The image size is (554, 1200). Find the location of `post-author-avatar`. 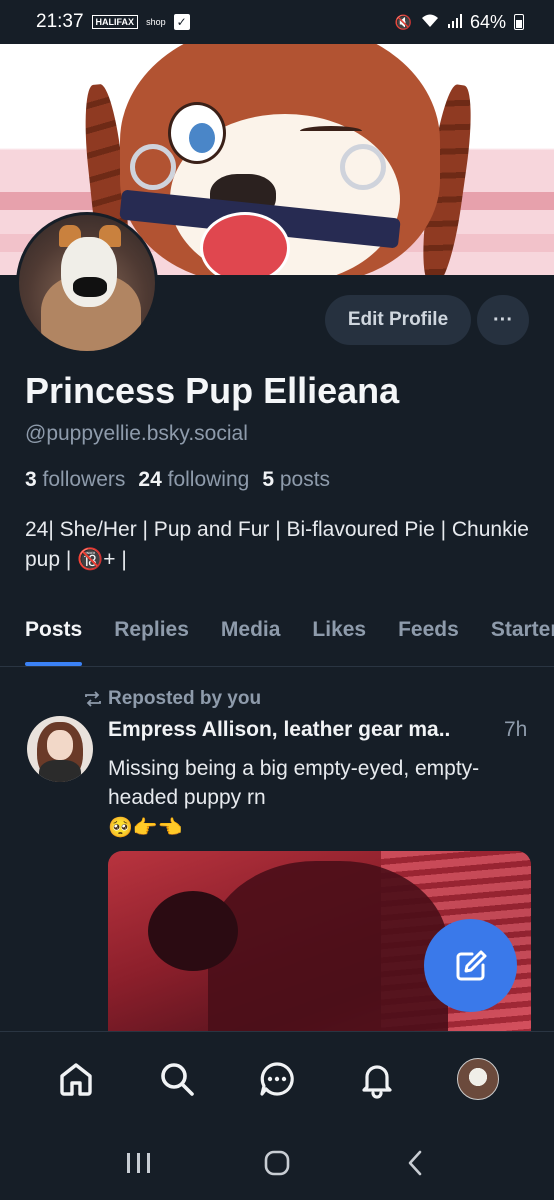

post-author-avatar is located at coordinates (60, 749).